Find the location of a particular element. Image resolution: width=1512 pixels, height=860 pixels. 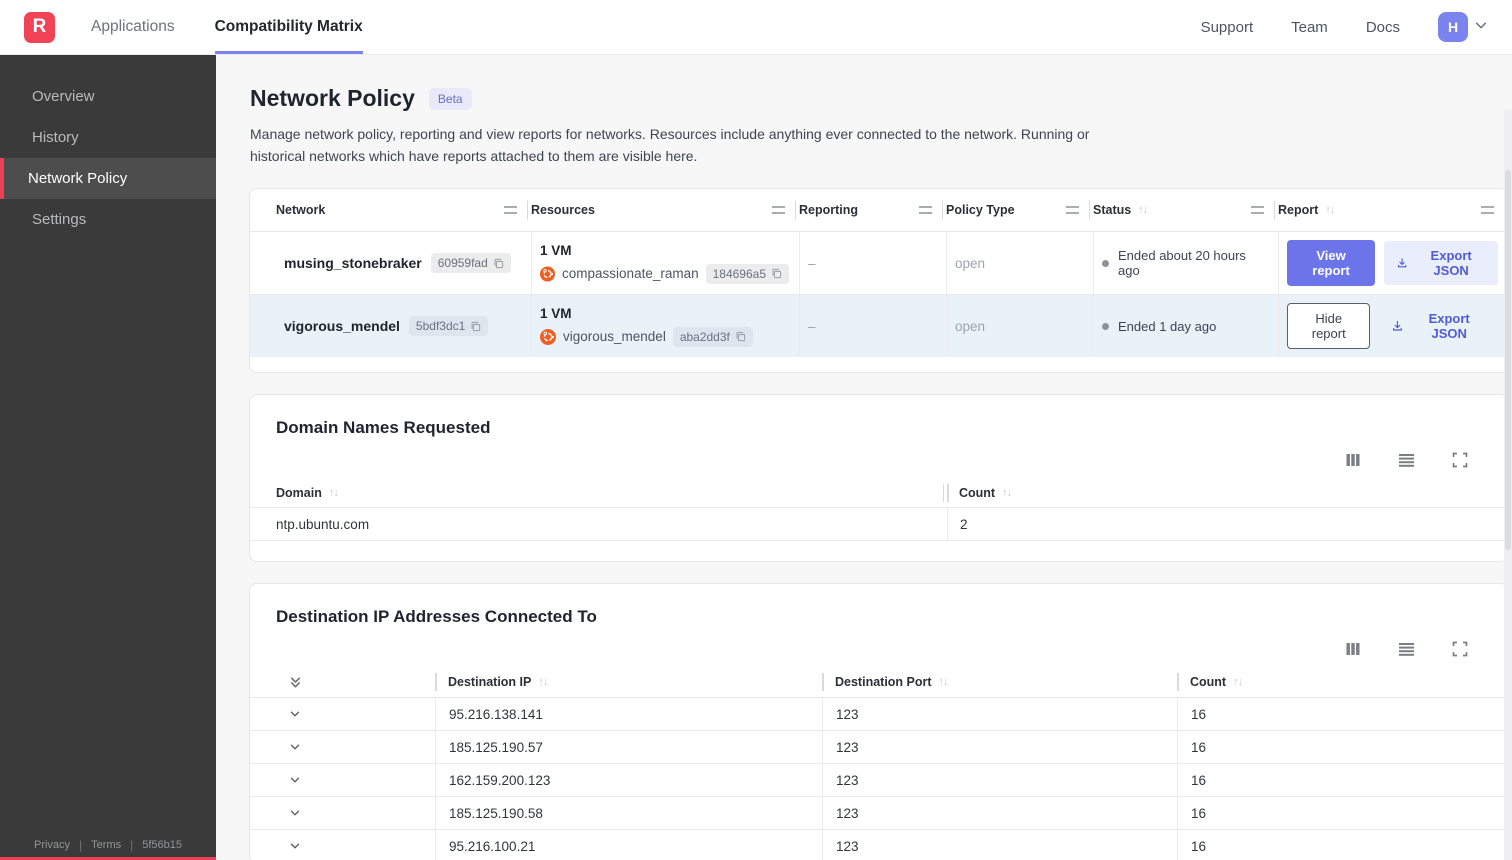

scrollbar-thumb is located at coordinates (1508, 360).